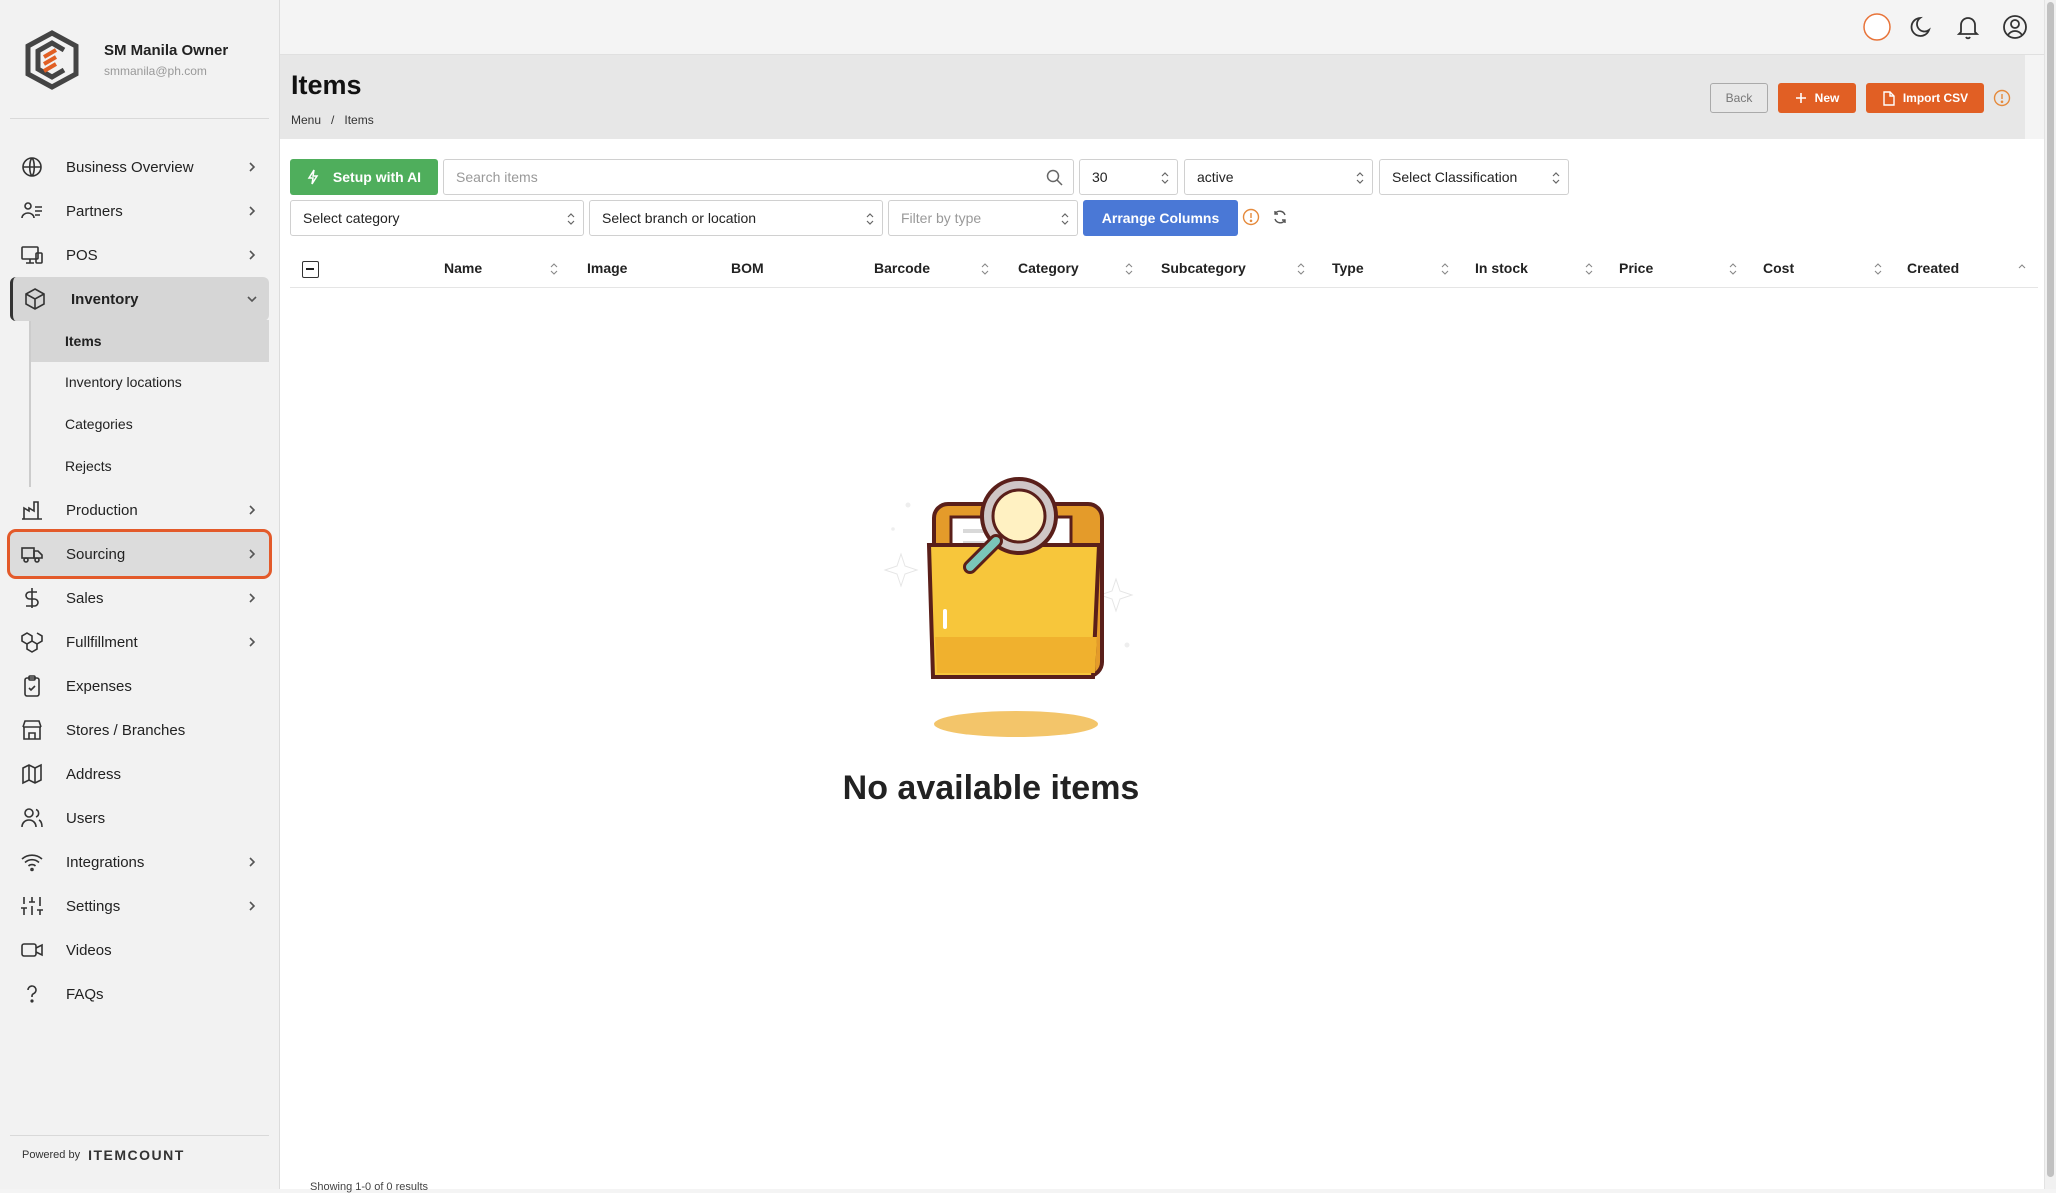 The image size is (2056, 1193). What do you see at coordinates (1203, 268) in the screenshot?
I see `column-header-subcategory: Subcategory` at bounding box center [1203, 268].